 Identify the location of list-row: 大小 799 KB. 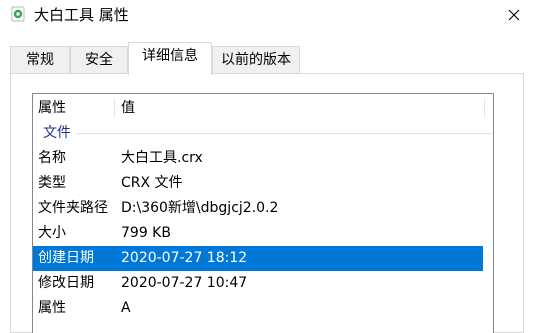
(258, 233).